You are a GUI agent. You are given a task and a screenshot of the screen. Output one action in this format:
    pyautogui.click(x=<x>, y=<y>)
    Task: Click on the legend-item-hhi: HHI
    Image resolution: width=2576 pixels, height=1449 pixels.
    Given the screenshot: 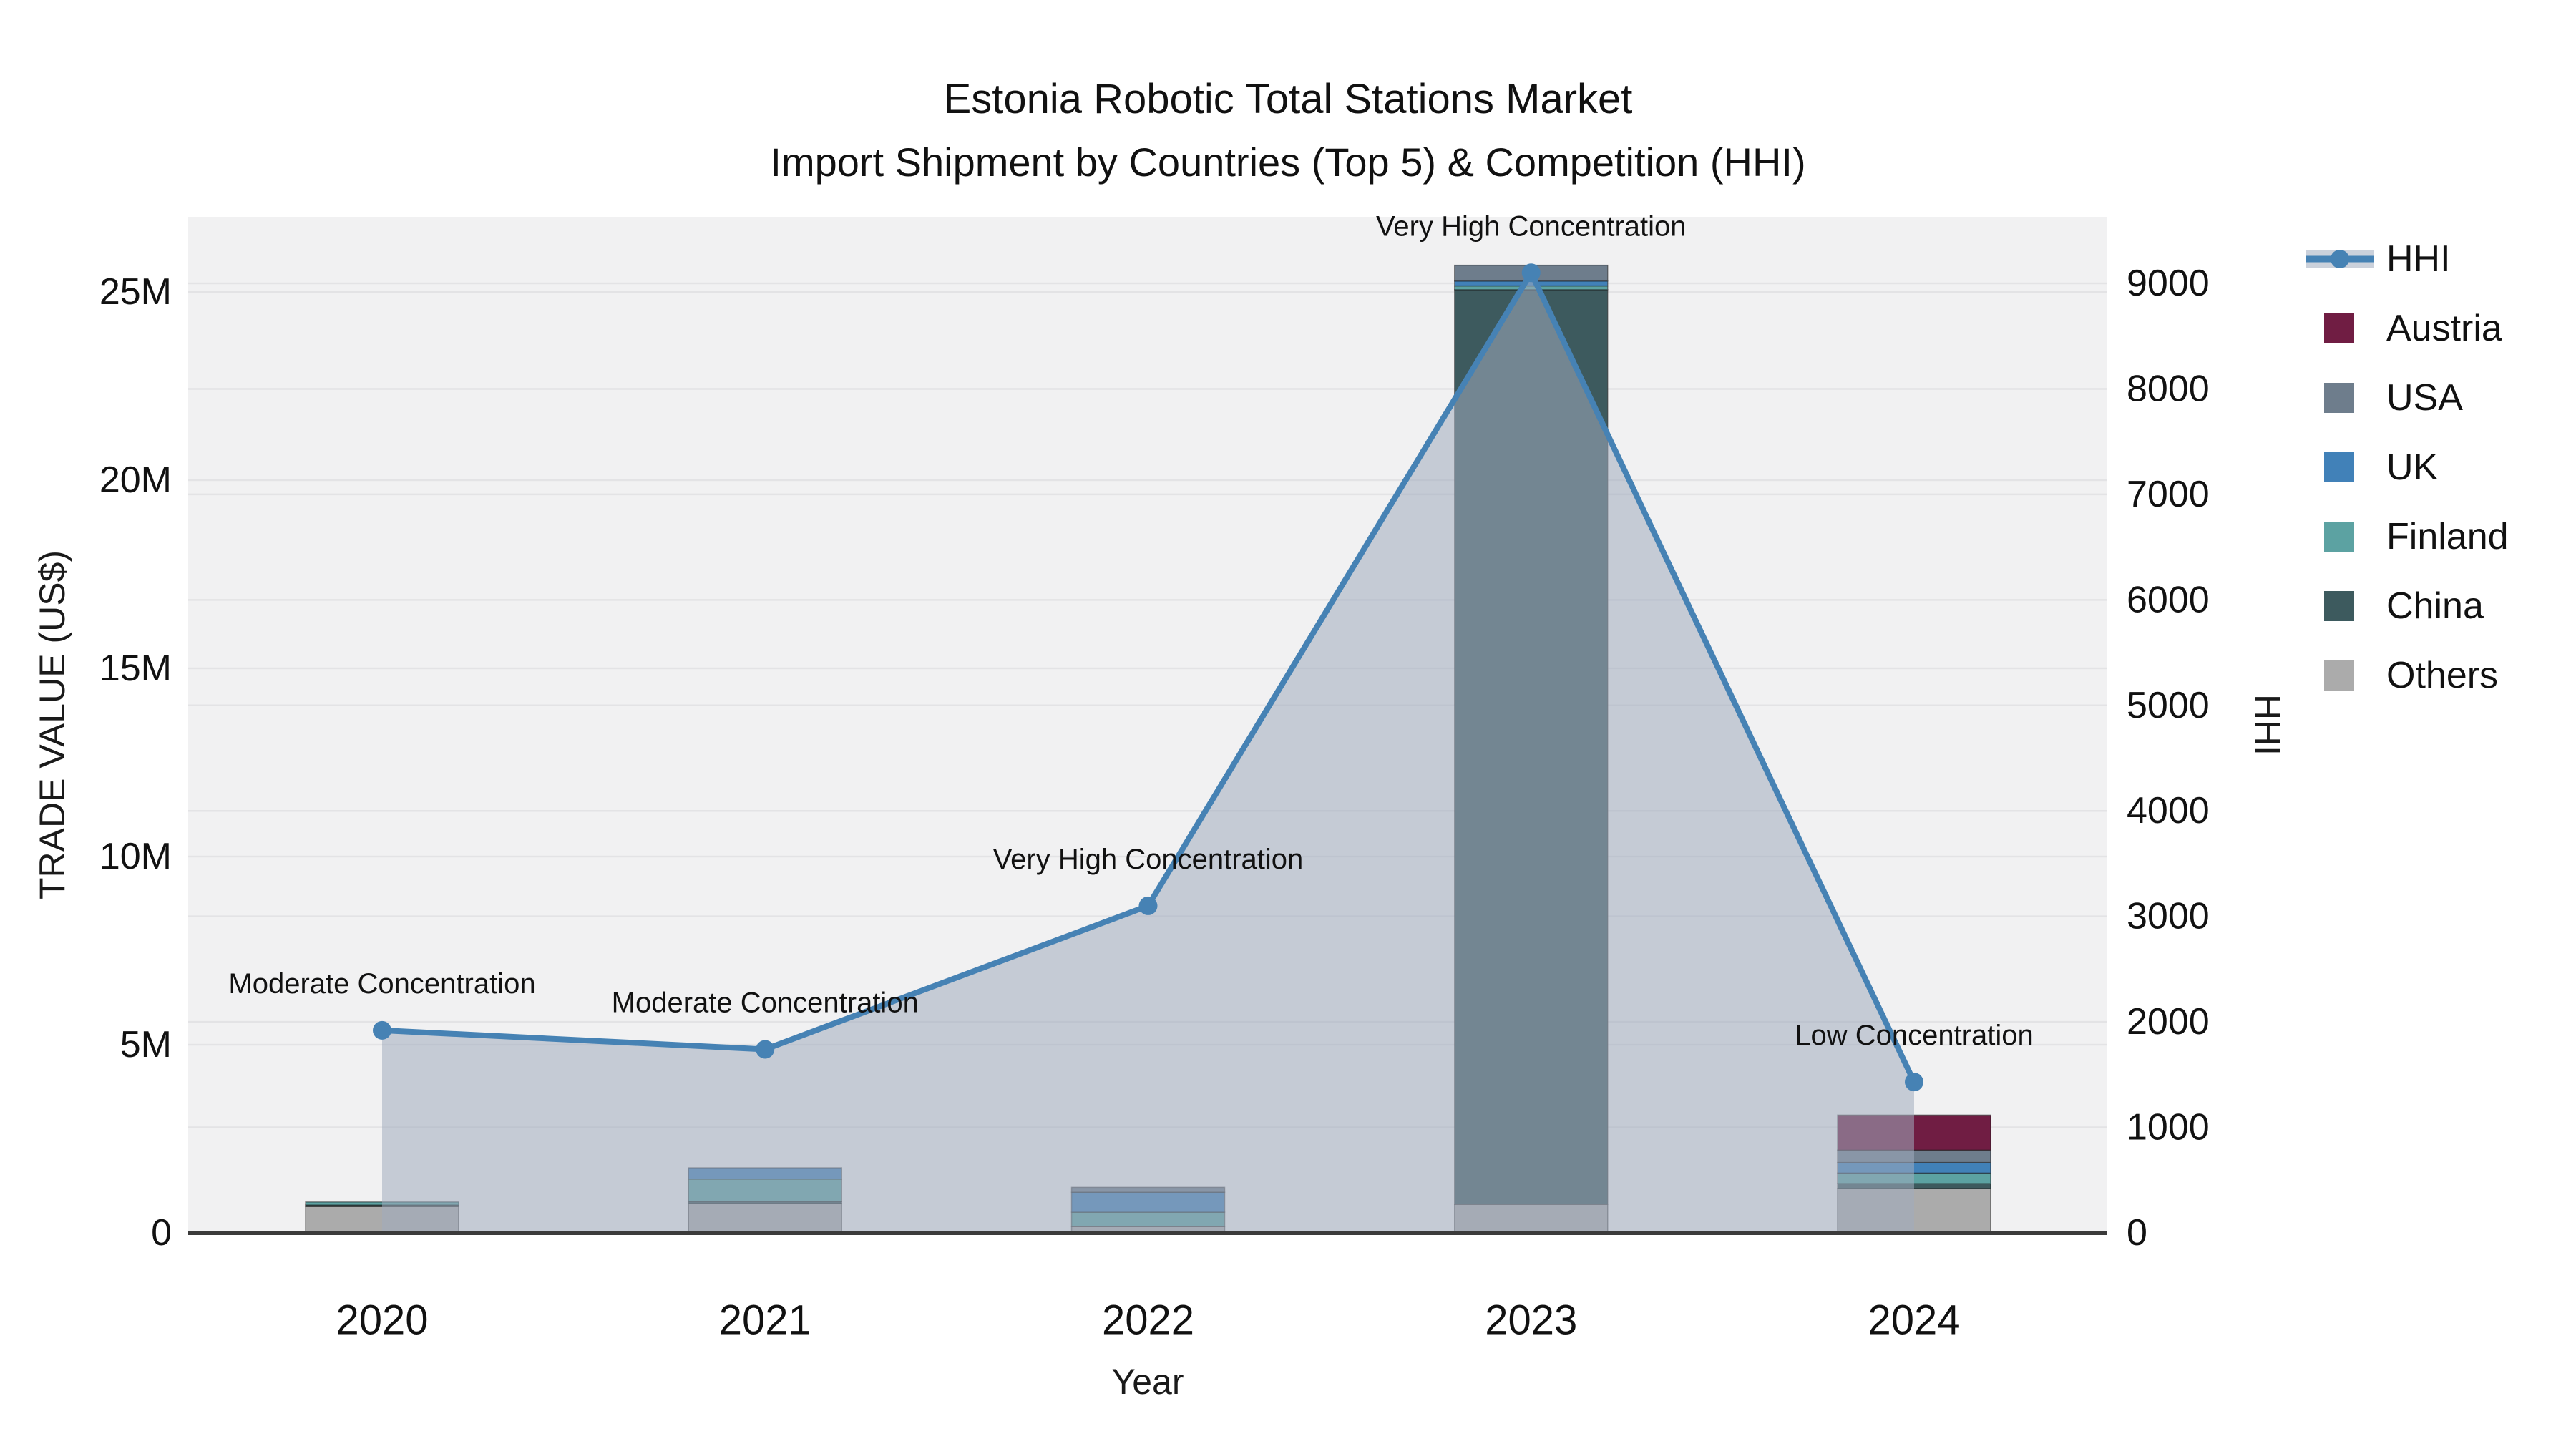 What is the action you would take?
    pyautogui.click(x=2378, y=259)
    